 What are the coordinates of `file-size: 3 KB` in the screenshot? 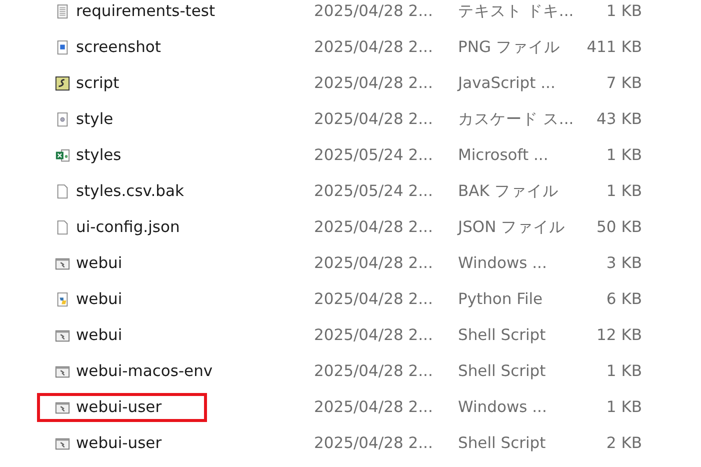 It's located at (623, 263).